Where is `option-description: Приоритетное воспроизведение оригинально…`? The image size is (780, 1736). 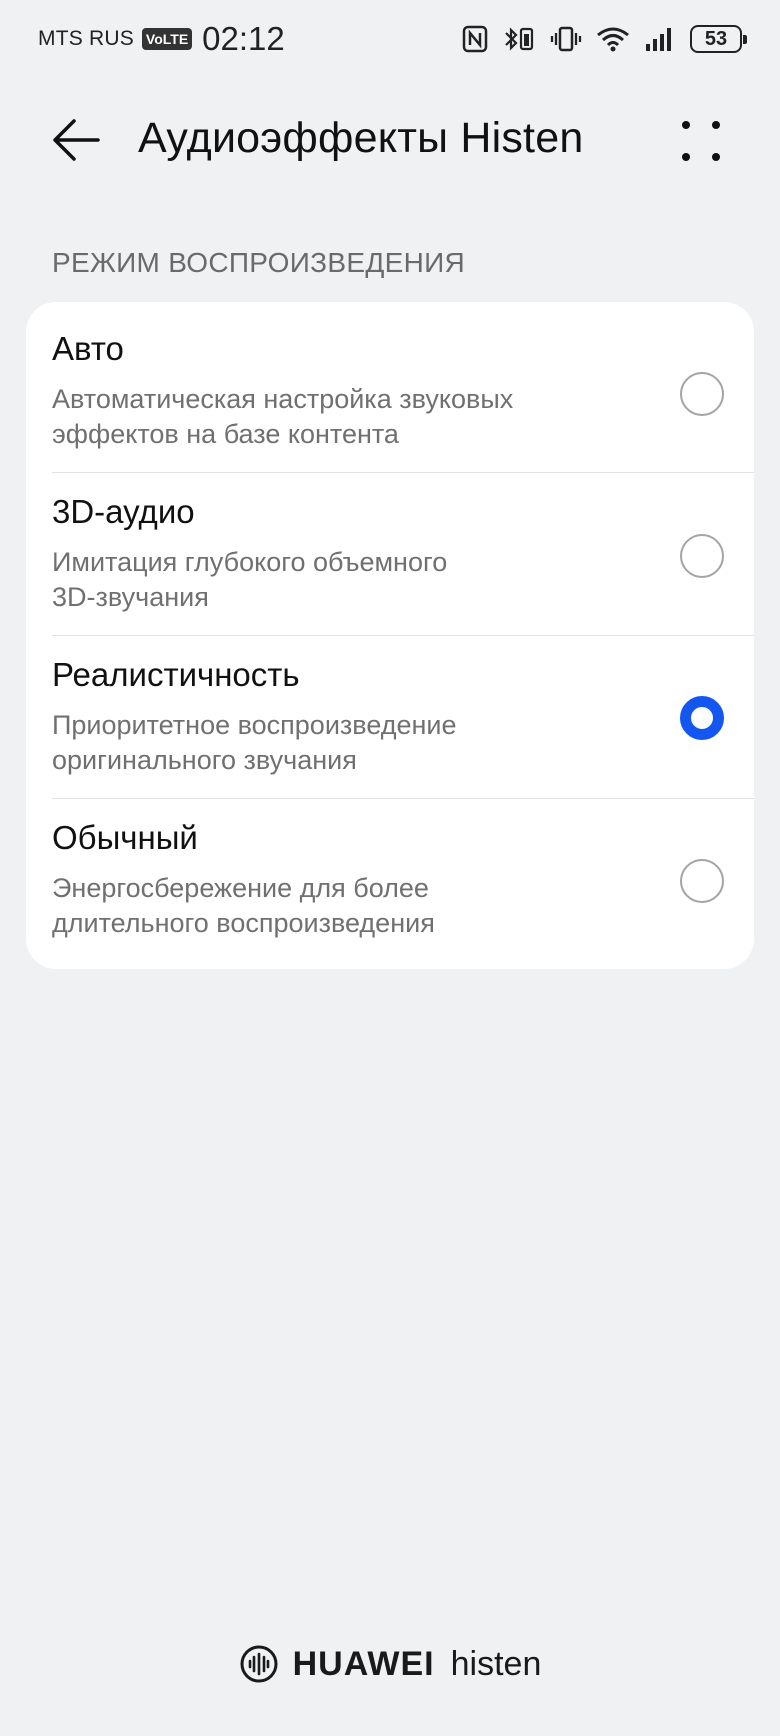
option-description: Приоритетное воспроизведение оригинально… is located at coordinates (332, 743).